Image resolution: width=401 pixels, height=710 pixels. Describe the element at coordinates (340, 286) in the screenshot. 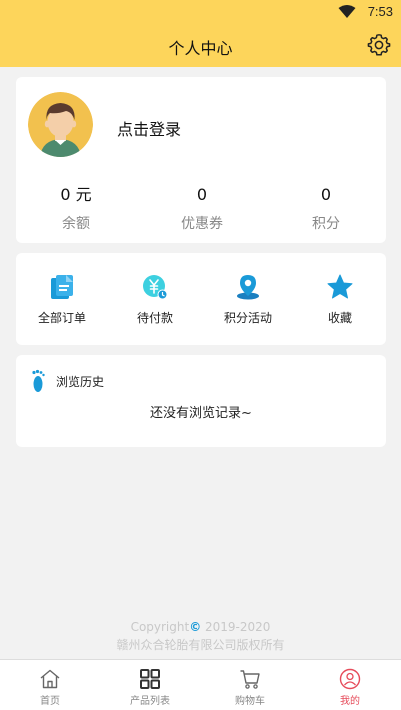

I see `star-icon` at that location.